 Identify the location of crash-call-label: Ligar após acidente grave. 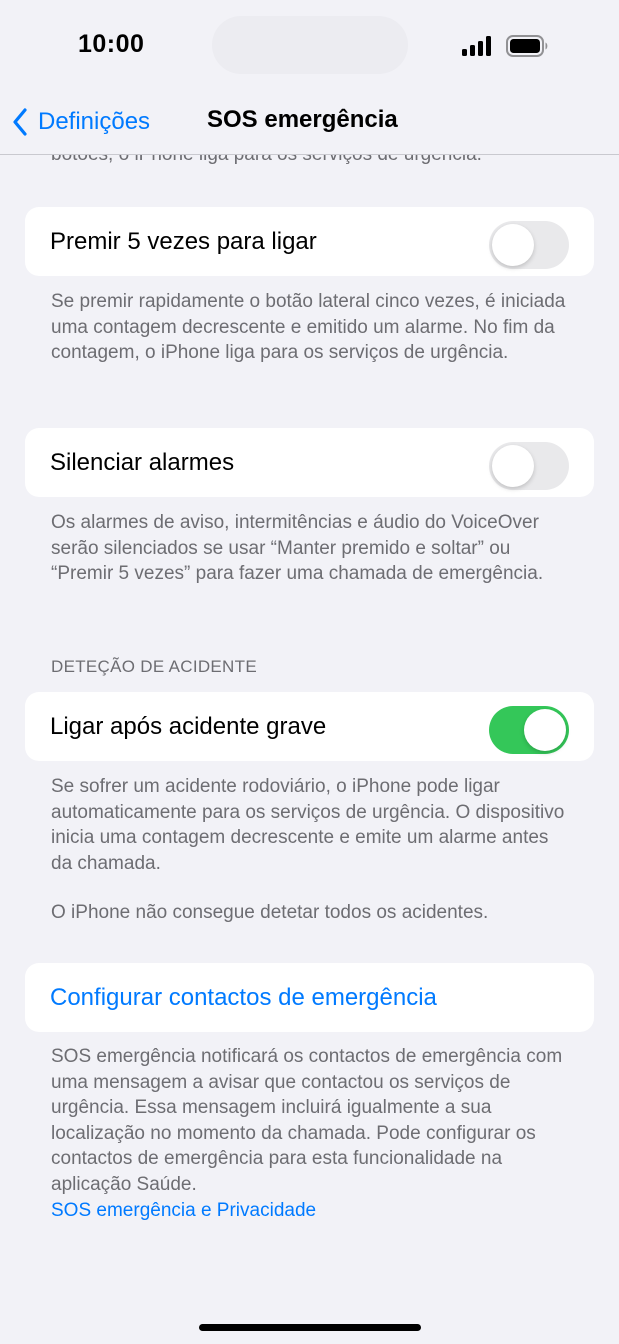
(188, 726).